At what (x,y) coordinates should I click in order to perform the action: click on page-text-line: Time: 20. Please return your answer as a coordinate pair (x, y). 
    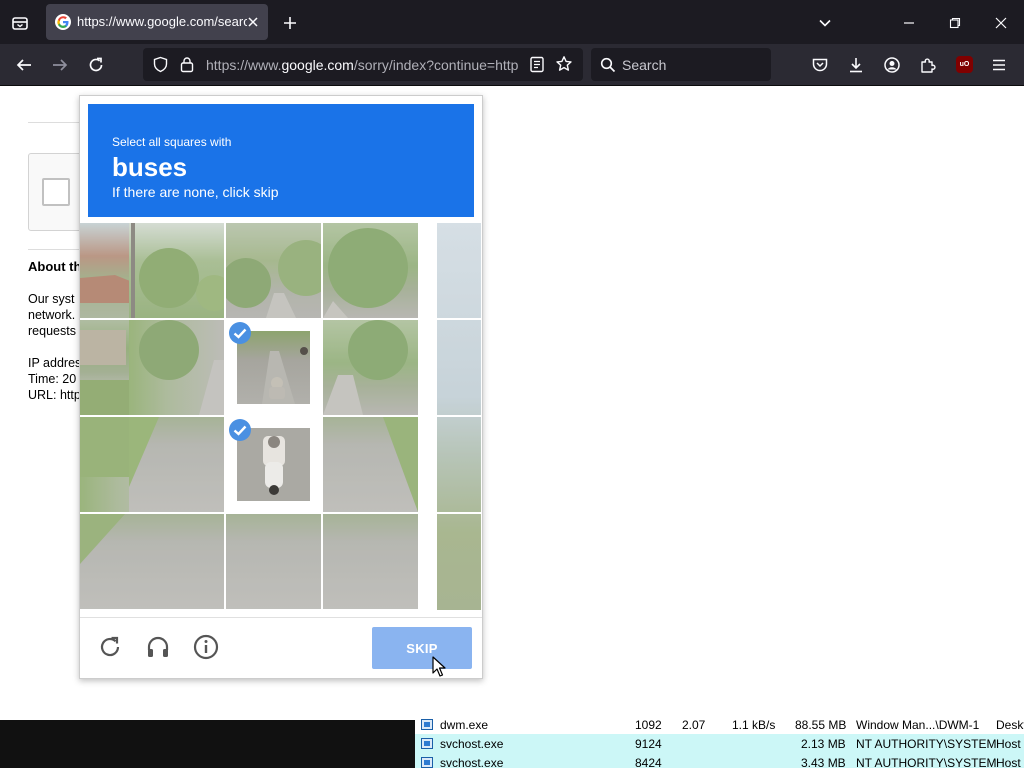
    Looking at the image, I should click on (52, 379).